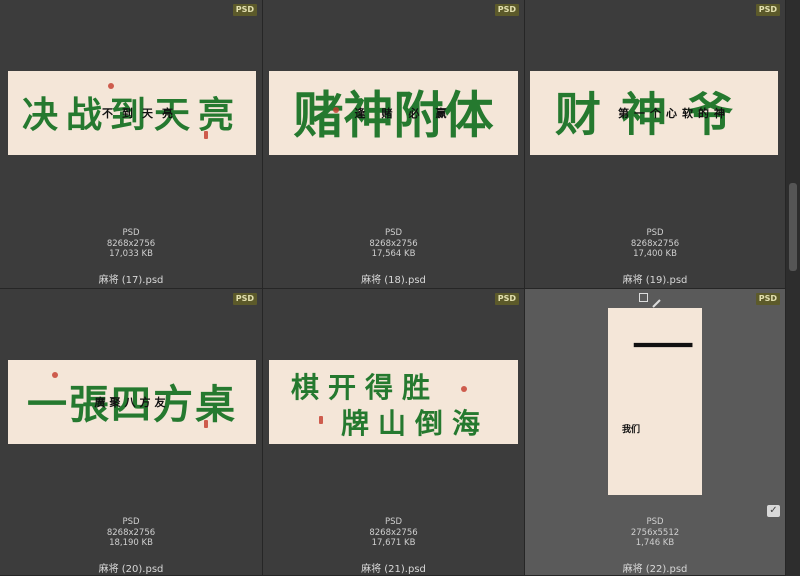 The height and width of the screenshot is (576, 800). Describe the element at coordinates (674, 113) in the screenshot. I see `thumbnail-subtext: 第一个心软的神` at that location.